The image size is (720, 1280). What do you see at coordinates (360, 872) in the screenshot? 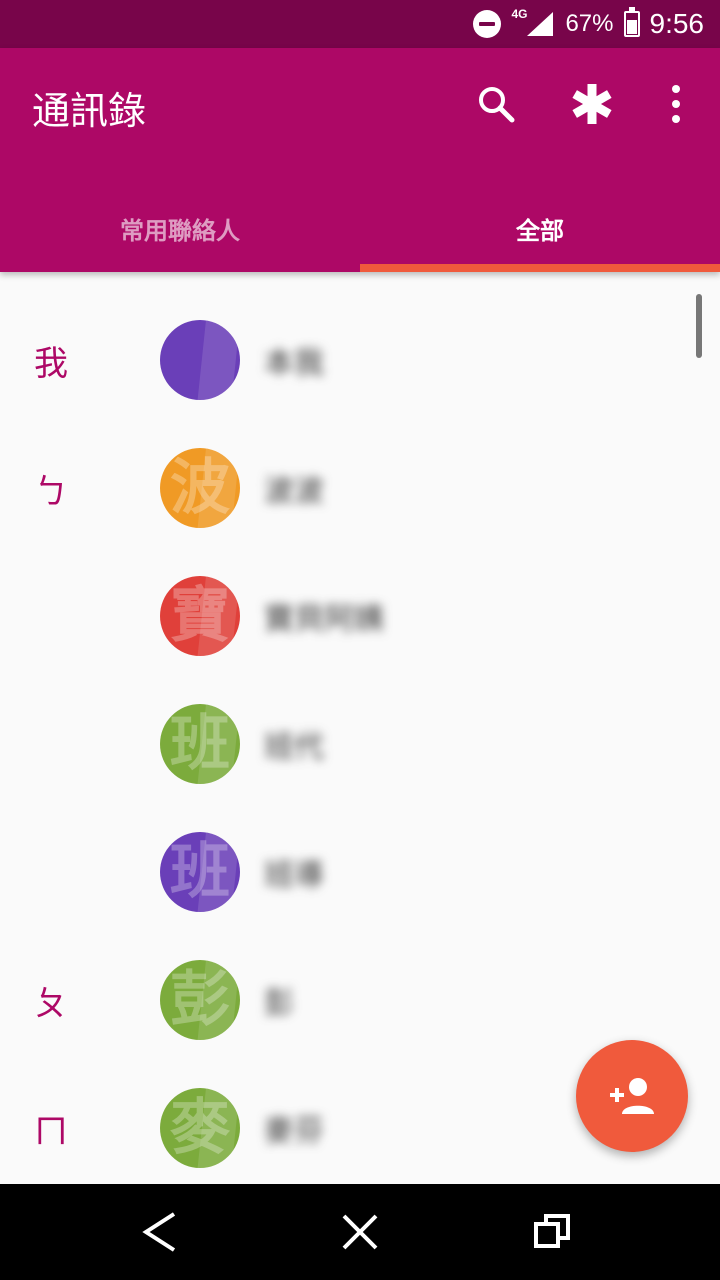
I see `contact-row: 班 班導` at bounding box center [360, 872].